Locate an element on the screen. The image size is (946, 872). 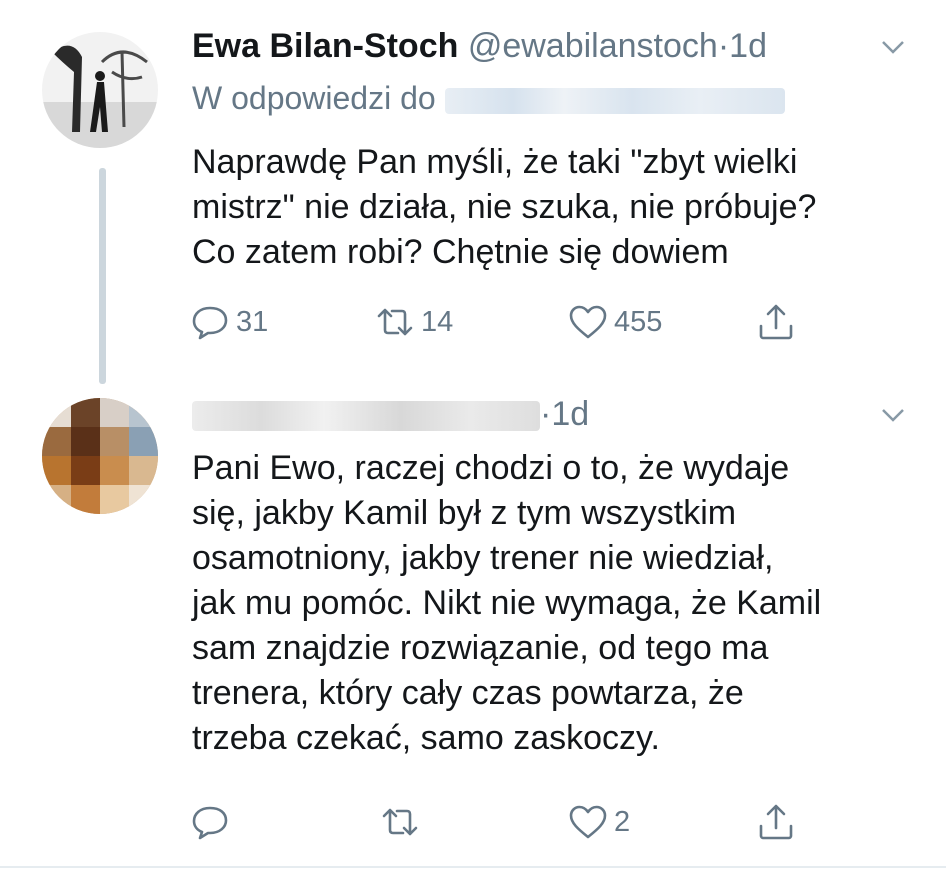
author-handle: @ewabilanstoch is located at coordinates (593, 46).